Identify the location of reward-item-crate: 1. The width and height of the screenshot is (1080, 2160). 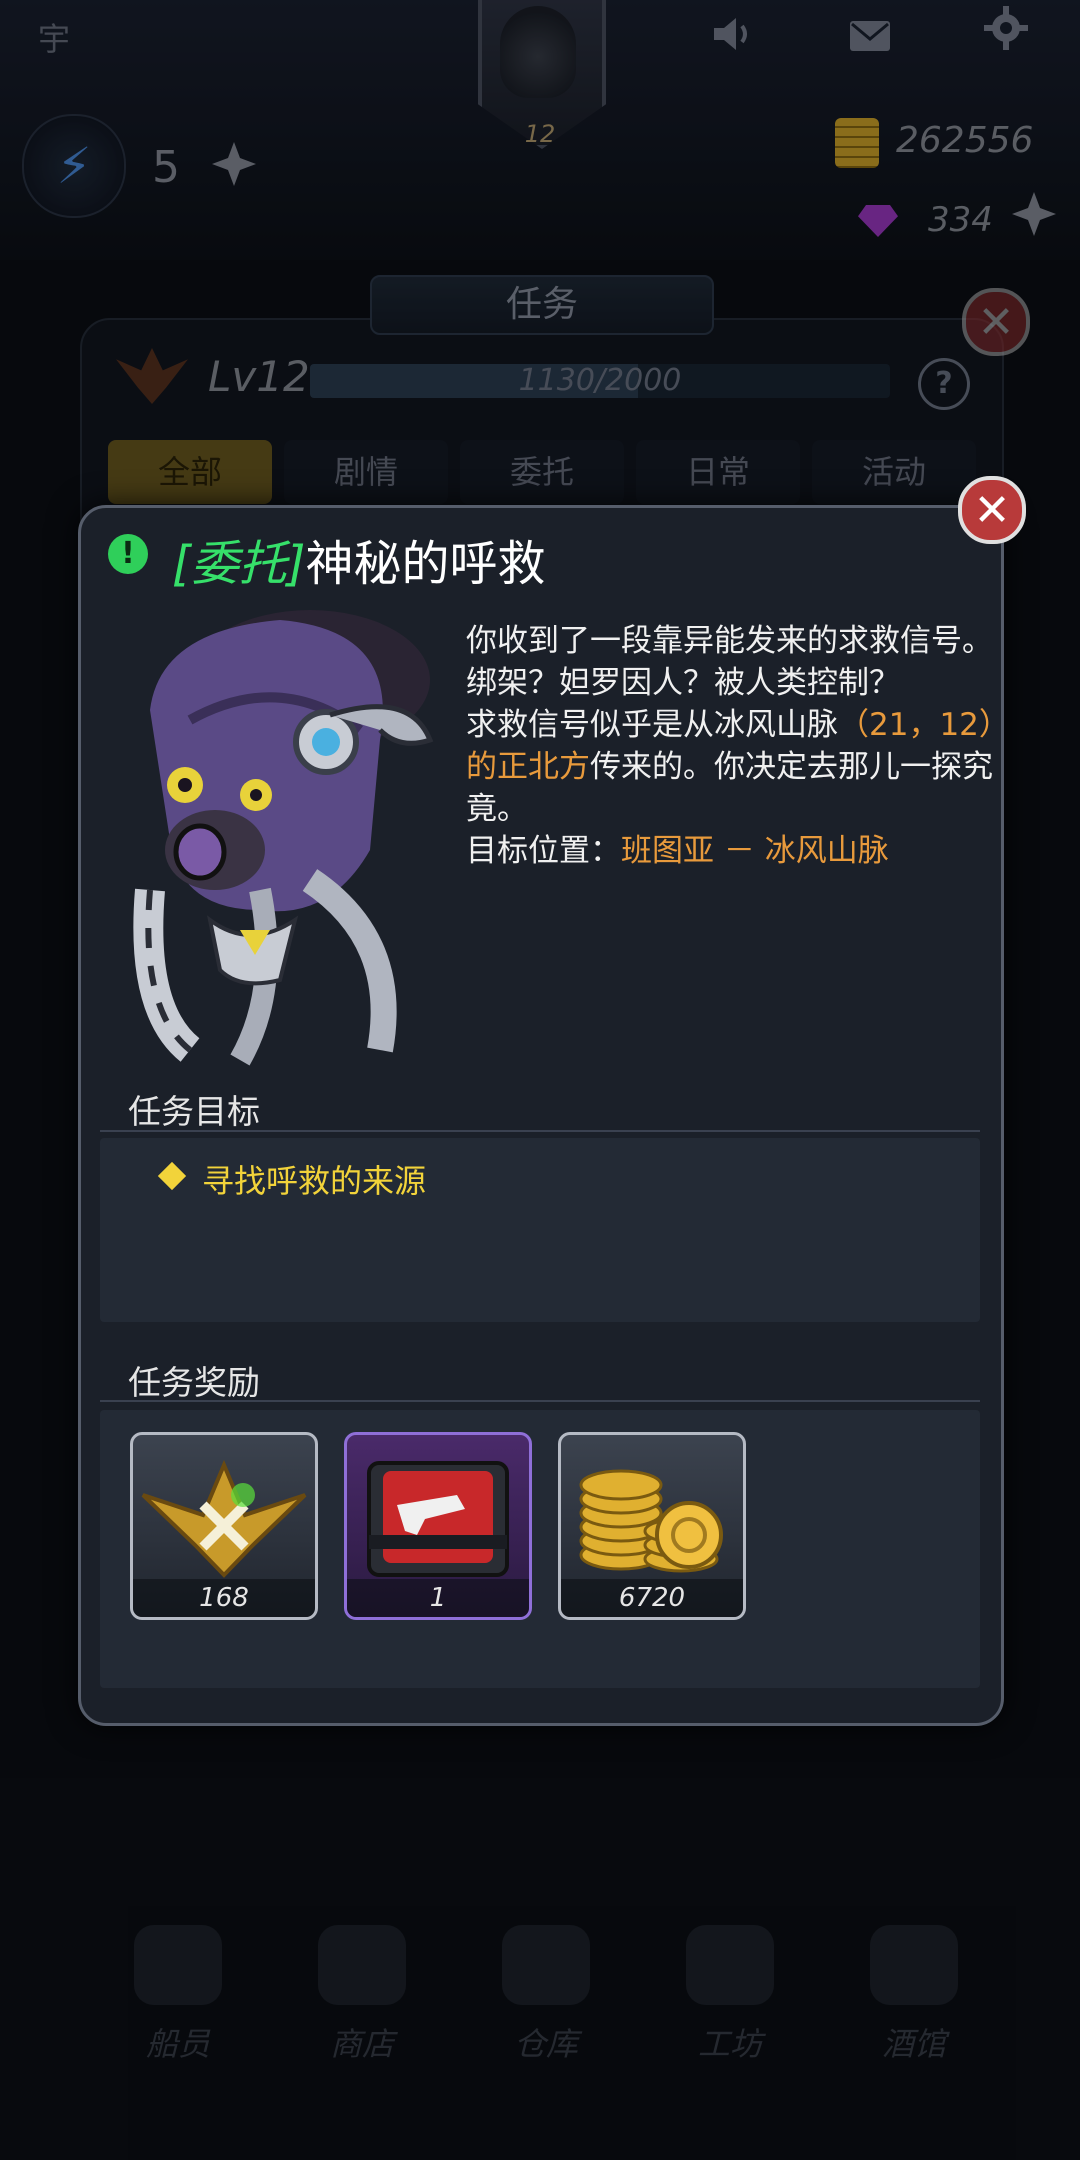
(438, 1526).